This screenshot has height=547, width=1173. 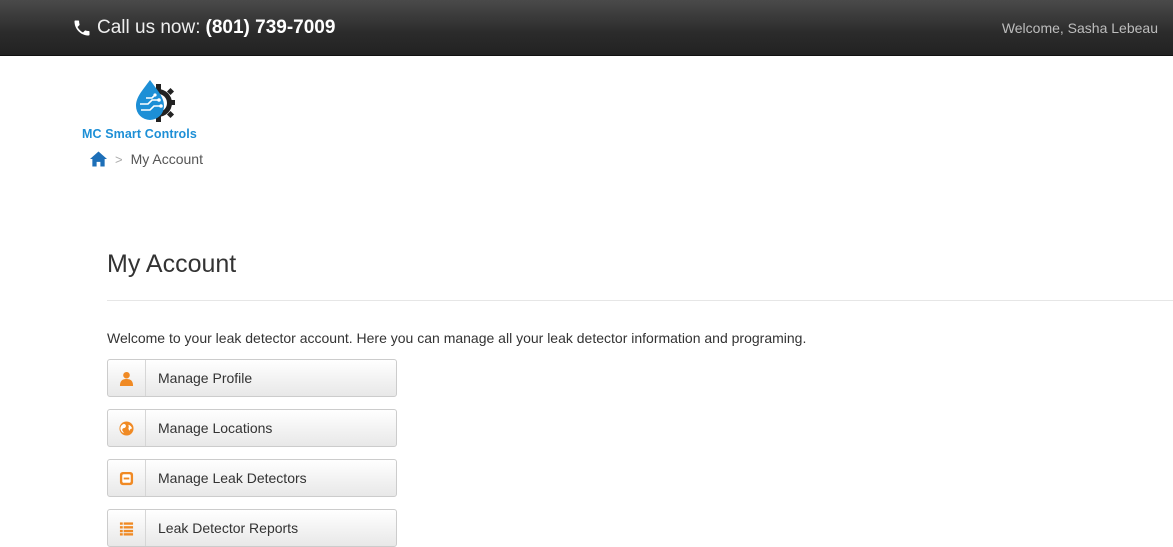 I want to click on manage-profile-button: Manage Profile, so click(x=252, y=378).